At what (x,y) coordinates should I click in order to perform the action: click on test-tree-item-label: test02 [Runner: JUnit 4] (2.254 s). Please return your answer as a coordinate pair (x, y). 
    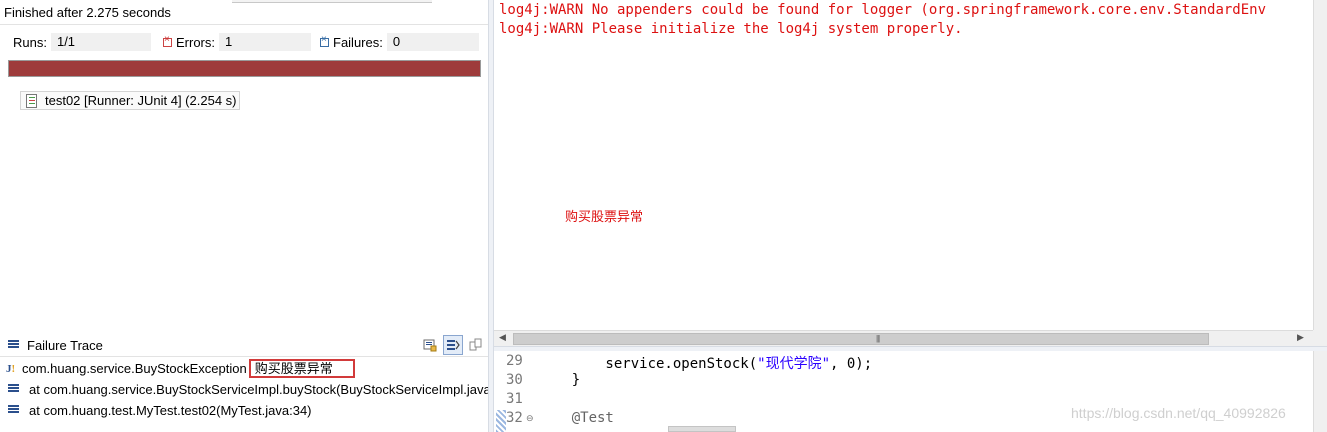
    Looking at the image, I should click on (141, 100).